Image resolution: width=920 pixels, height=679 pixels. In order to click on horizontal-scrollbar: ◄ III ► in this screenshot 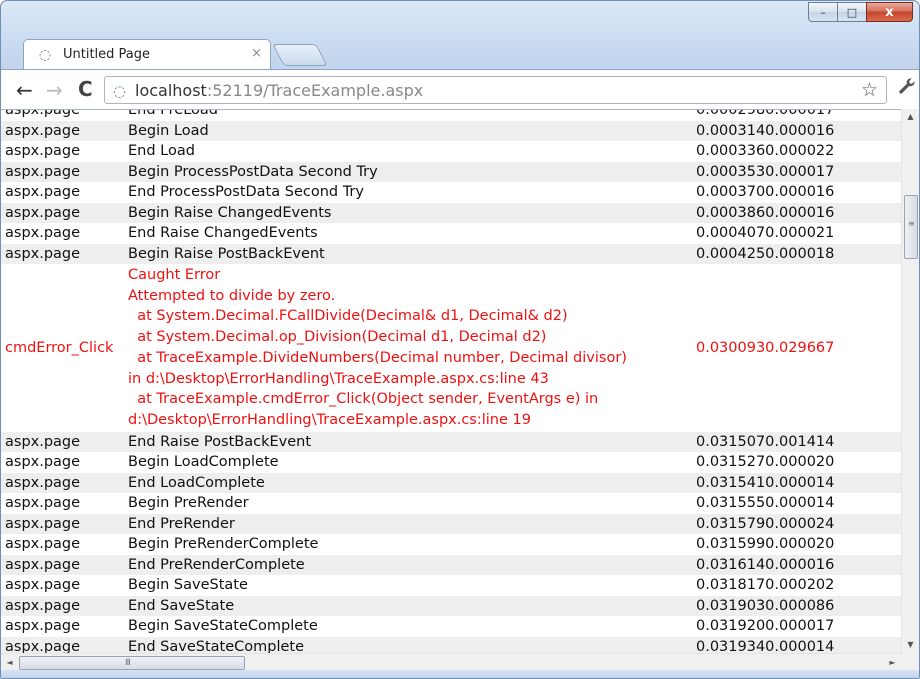, I will do `click(451, 662)`.